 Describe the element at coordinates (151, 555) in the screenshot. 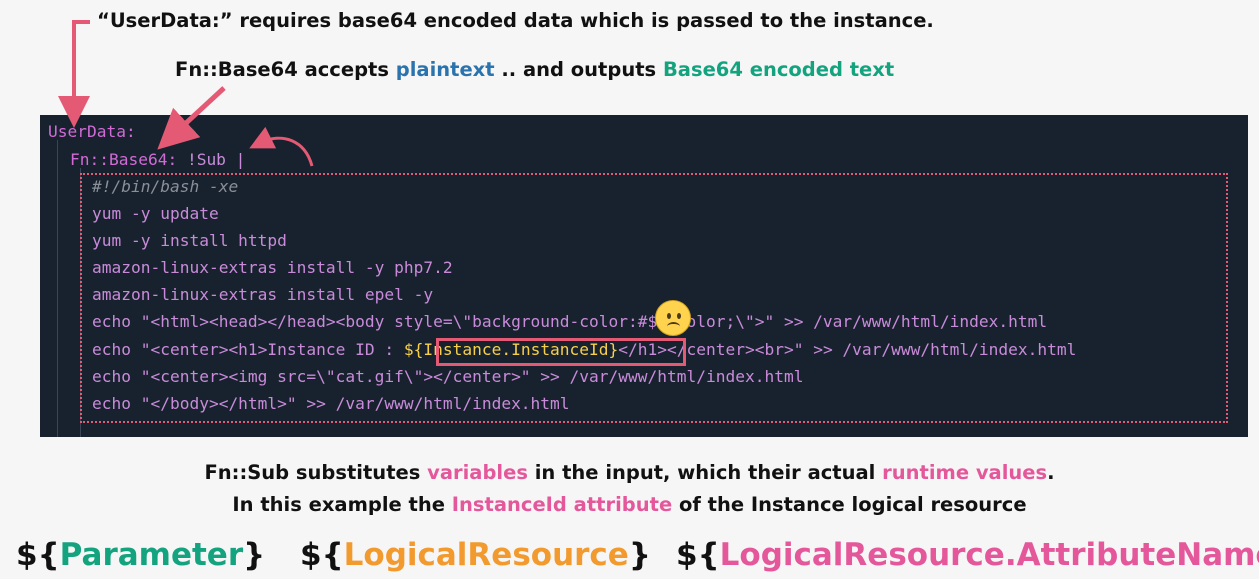

I see `example-parameter-label: Parameter` at that location.